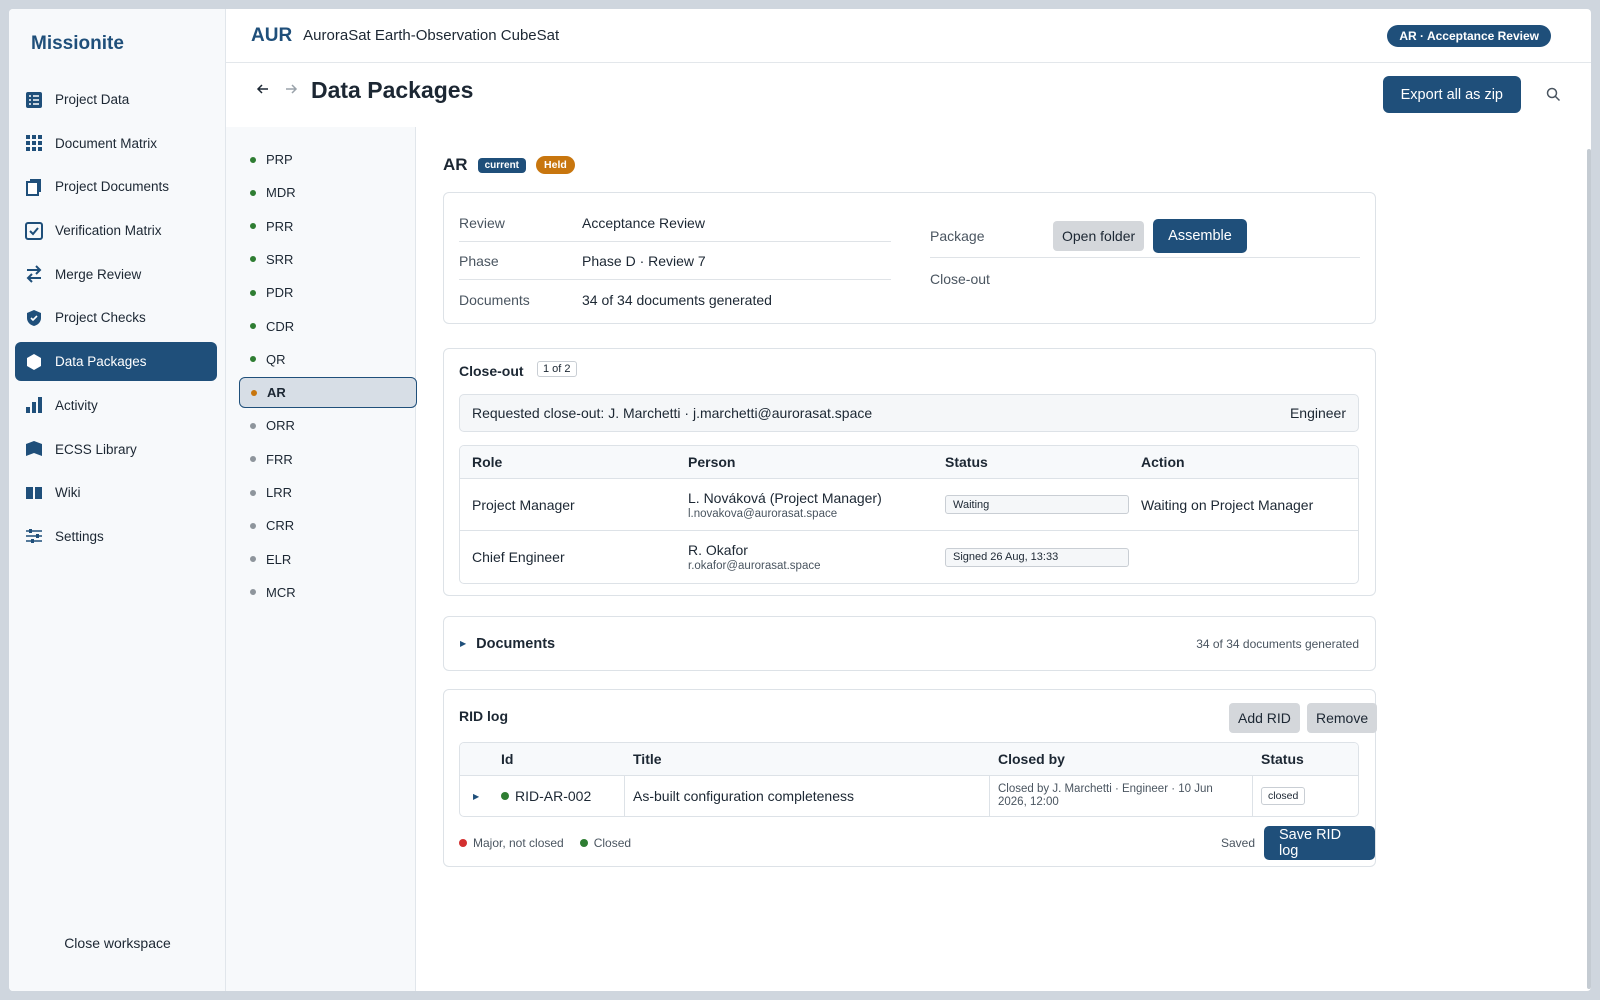 The image size is (1600, 1000). Describe the element at coordinates (328, 192) in the screenshot. I see `review-item-mdr: MDR` at that location.